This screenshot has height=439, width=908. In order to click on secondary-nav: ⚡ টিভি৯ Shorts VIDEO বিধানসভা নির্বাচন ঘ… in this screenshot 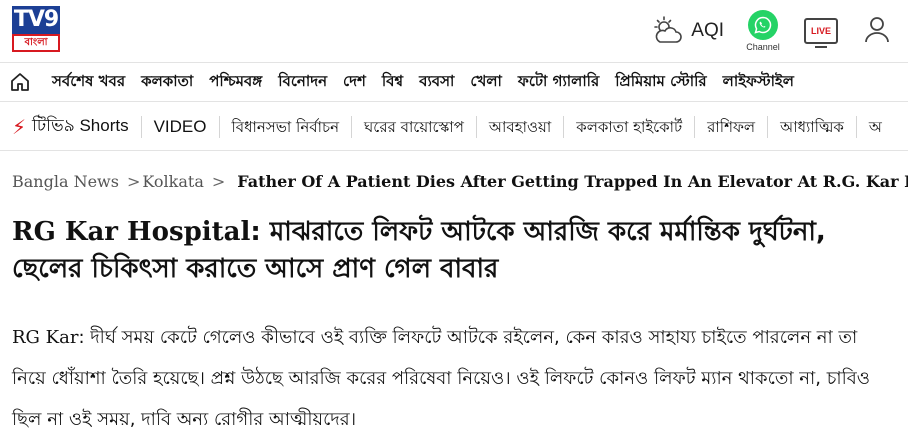, I will do `click(454, 127)`.